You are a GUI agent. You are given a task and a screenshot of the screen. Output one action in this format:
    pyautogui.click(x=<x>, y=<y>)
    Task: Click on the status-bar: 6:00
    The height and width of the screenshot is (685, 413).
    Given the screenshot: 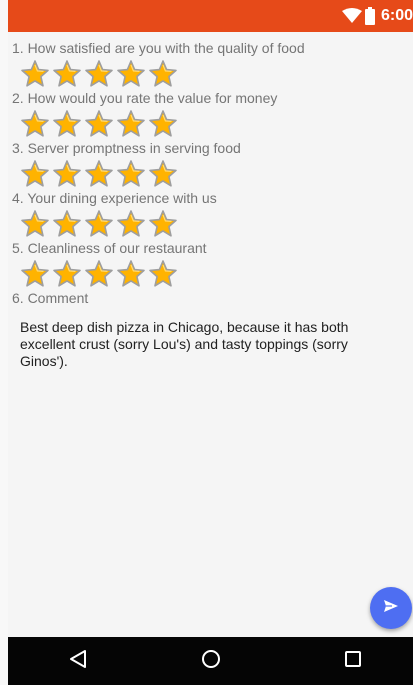 What is the action you would take?
    pyautogui.click(x=210, y=16)
    